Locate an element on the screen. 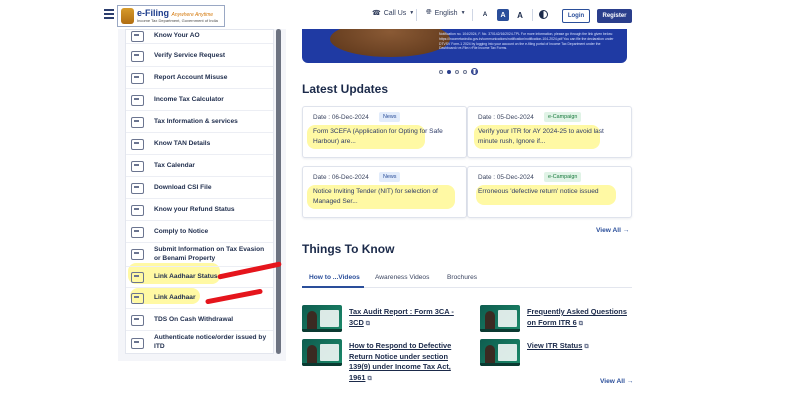 This screenshot has width=800, height=400. authenticate-icon is located at coordinates (137, 343).